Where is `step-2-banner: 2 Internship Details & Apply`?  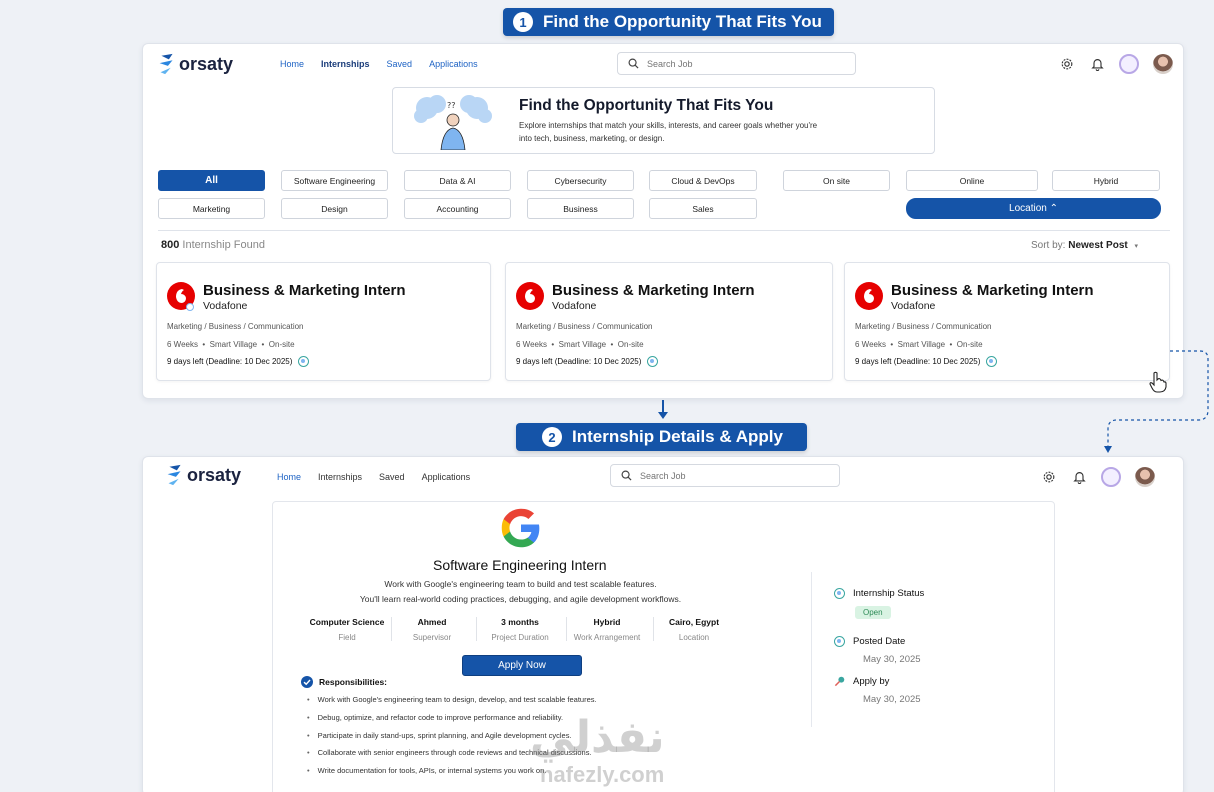
step-2-banner: 2 Internship Details & Apply is located at coordinates (661, 437).